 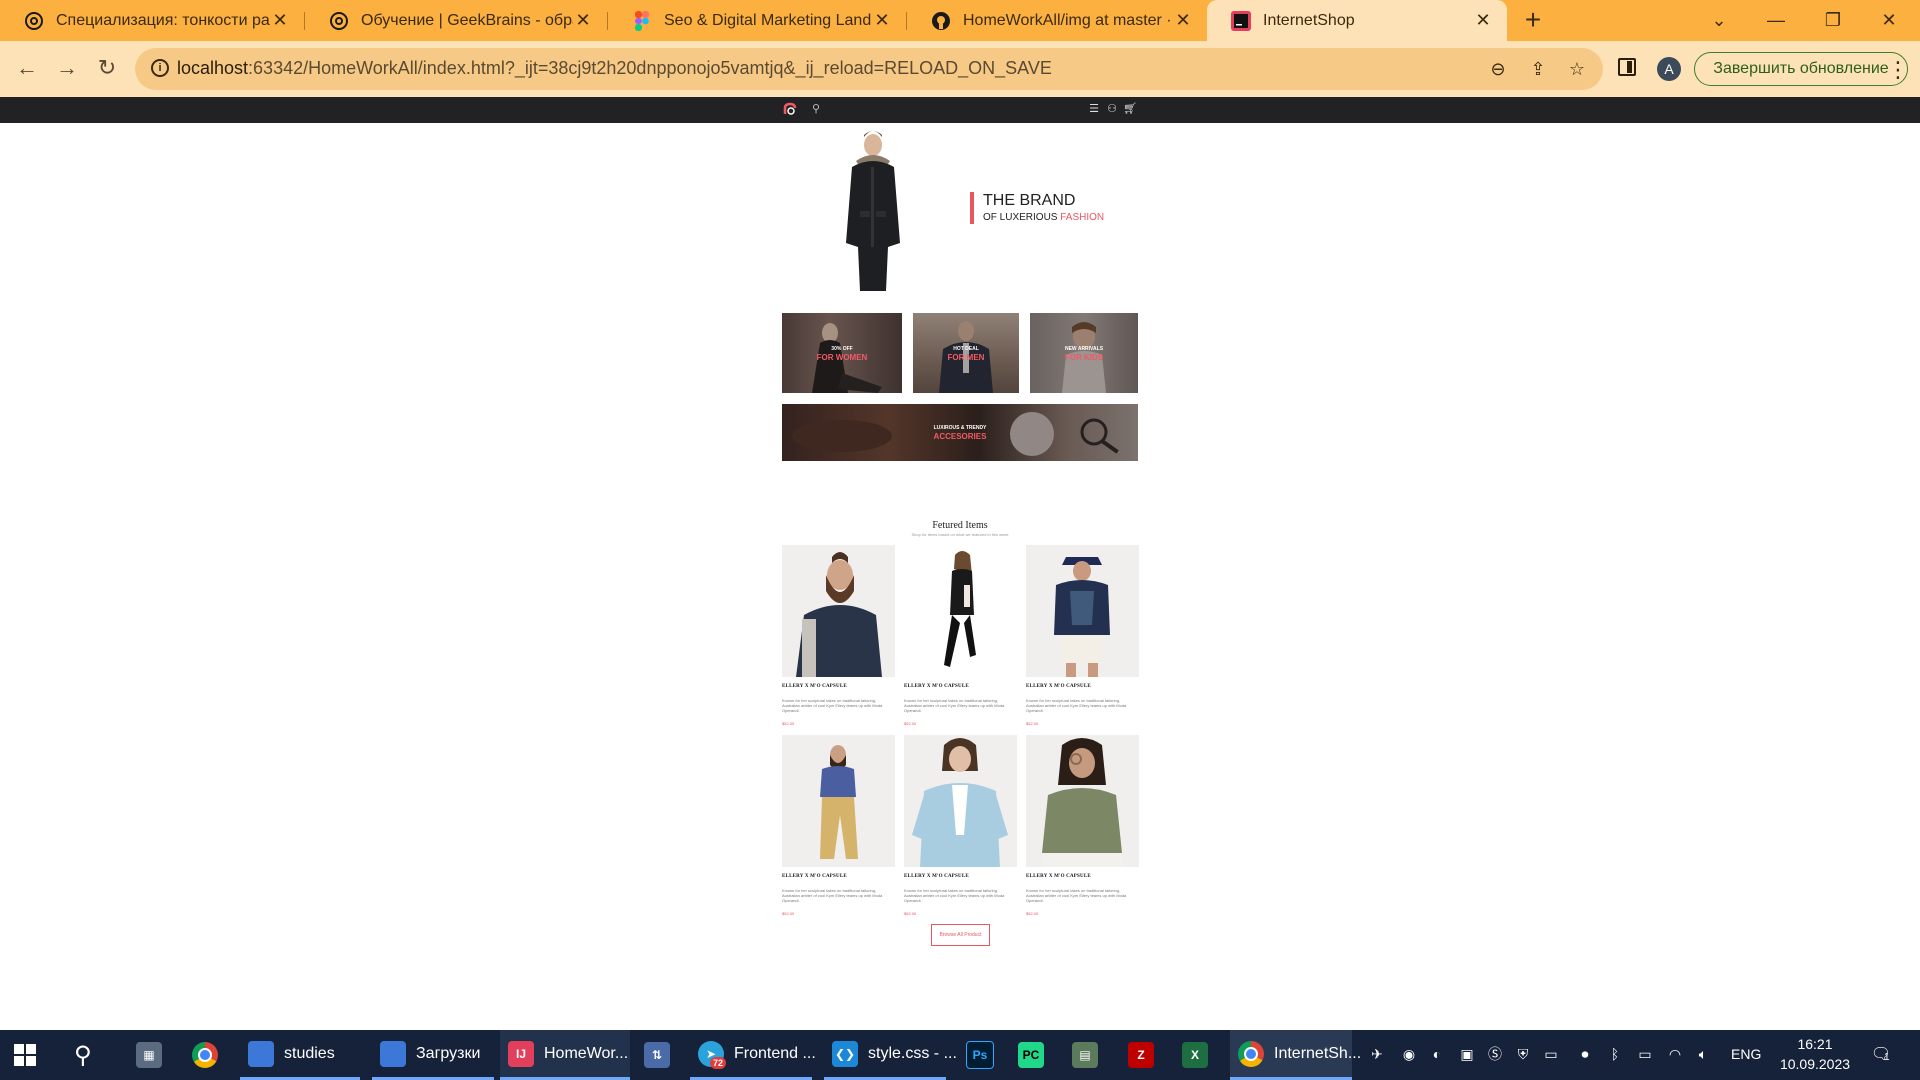 What do you see at coordinates (966, 353) in the screenshot?
I see `promo-men: HOT DEAL FOR MEN` at bounding box center [966, 353].